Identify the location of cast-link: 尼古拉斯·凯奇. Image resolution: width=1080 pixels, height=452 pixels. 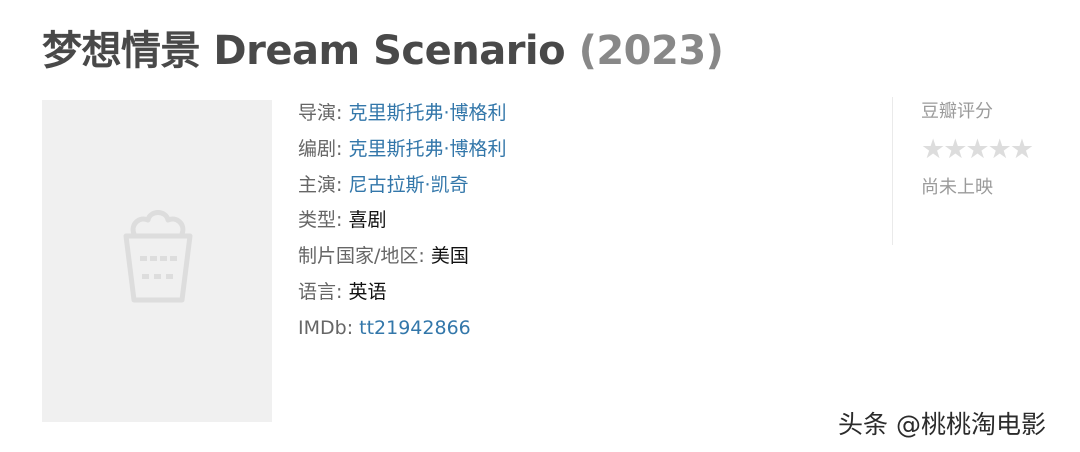
(408, 185).